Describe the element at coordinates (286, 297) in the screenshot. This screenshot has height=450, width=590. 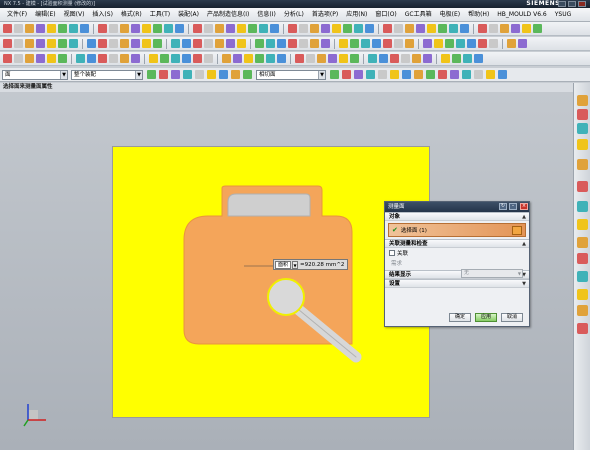
I see `part-handle-head` at that location.